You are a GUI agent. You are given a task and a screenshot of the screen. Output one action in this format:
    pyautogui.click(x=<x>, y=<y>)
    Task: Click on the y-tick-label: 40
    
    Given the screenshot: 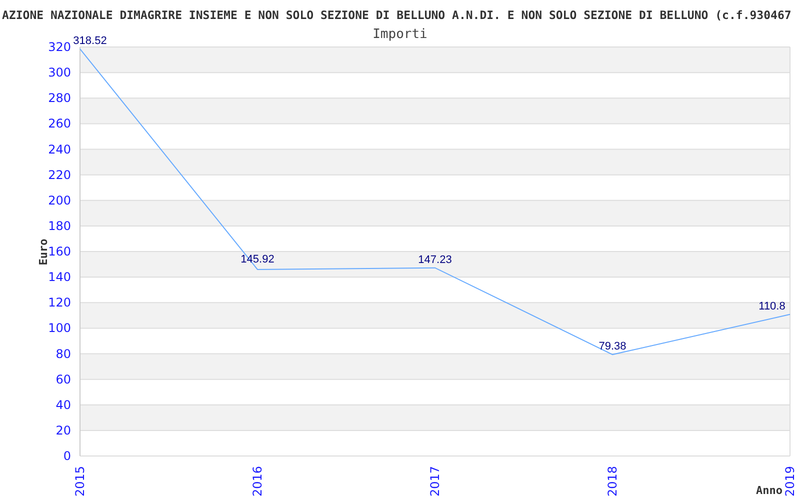 What is the action you would take?
    pyautogui.click(x=63, y=405)
    